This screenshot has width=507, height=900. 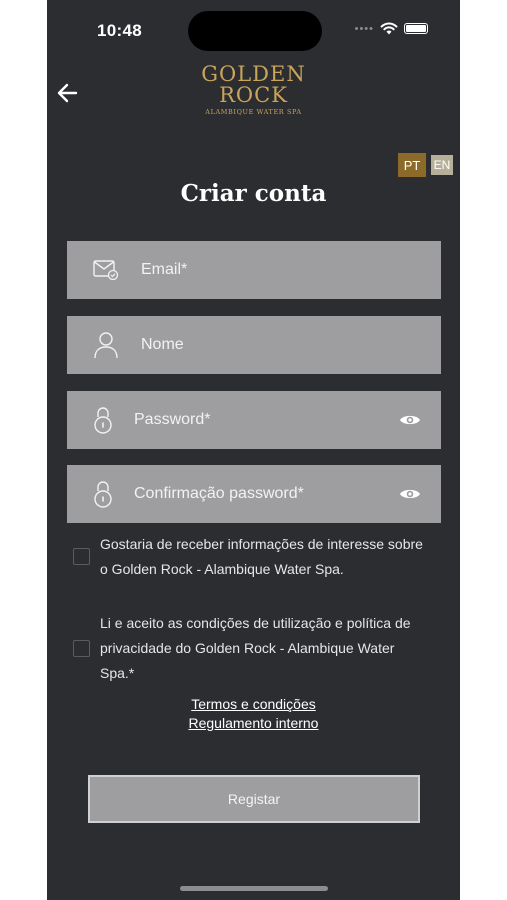 I want to click on wifi-icon, so click(x=389, y=28).